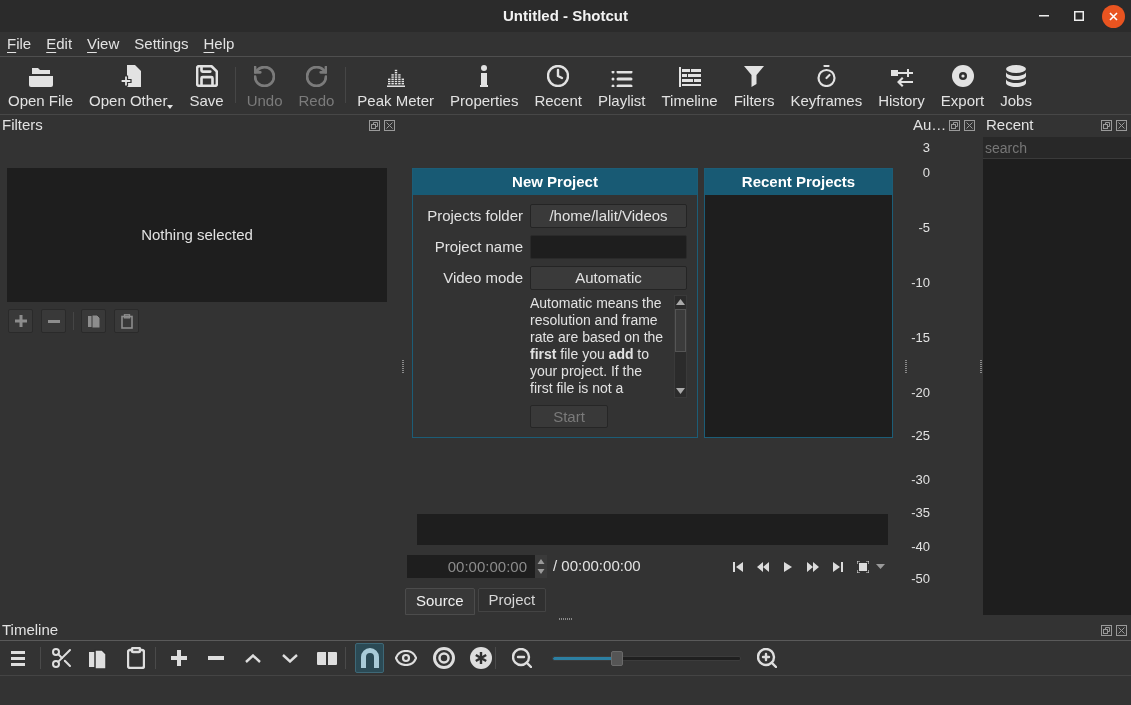 The height and width of the screenshot is (705, 1131). Describe the element at coordinates (920, 338) in the screenshot. I see `scale-label: -15` at that location.